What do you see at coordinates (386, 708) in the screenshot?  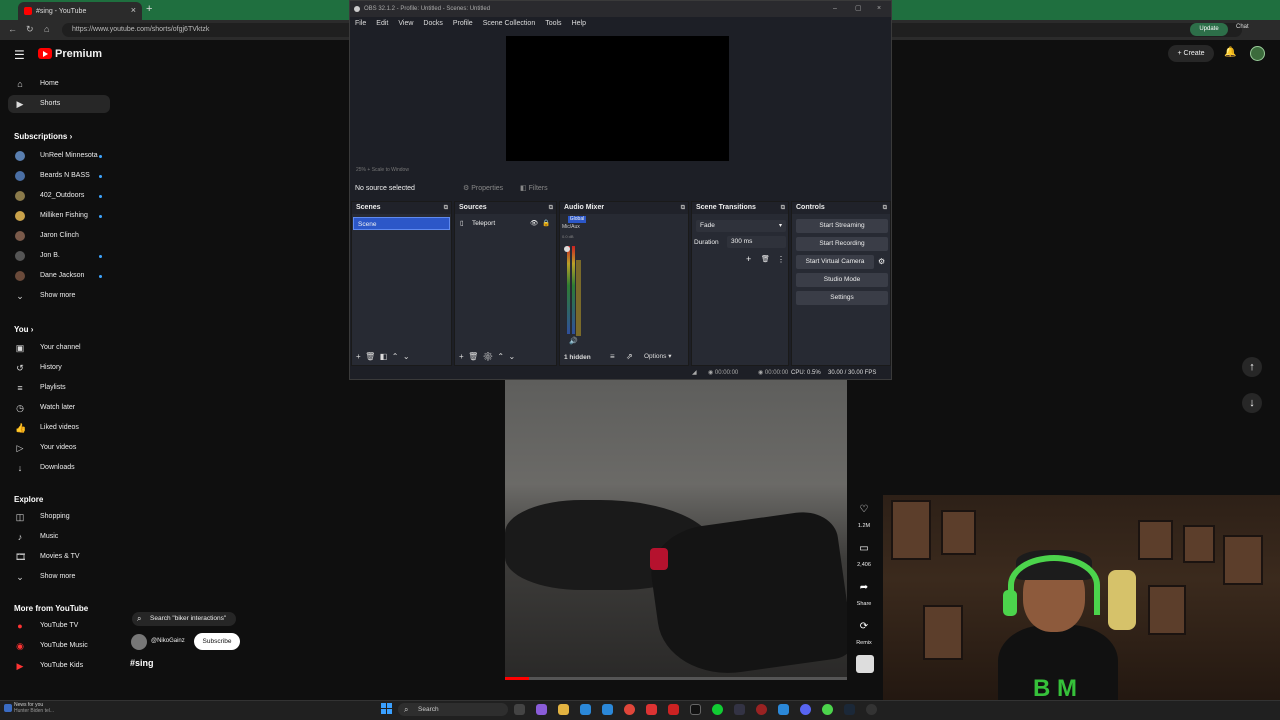 I see `windows-start-icon` at bounding box center [386, 708].